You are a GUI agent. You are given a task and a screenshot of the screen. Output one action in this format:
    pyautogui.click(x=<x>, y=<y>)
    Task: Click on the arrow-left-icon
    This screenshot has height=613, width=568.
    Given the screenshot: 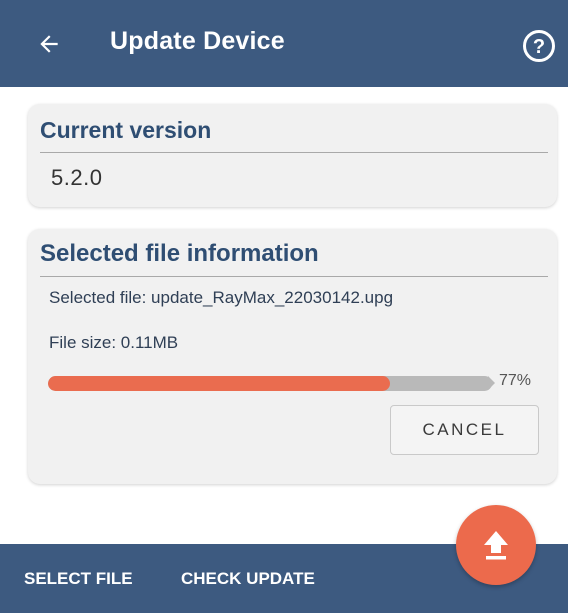 What is the action you would take?
    pyautogui.click(x=49, y=44)
    